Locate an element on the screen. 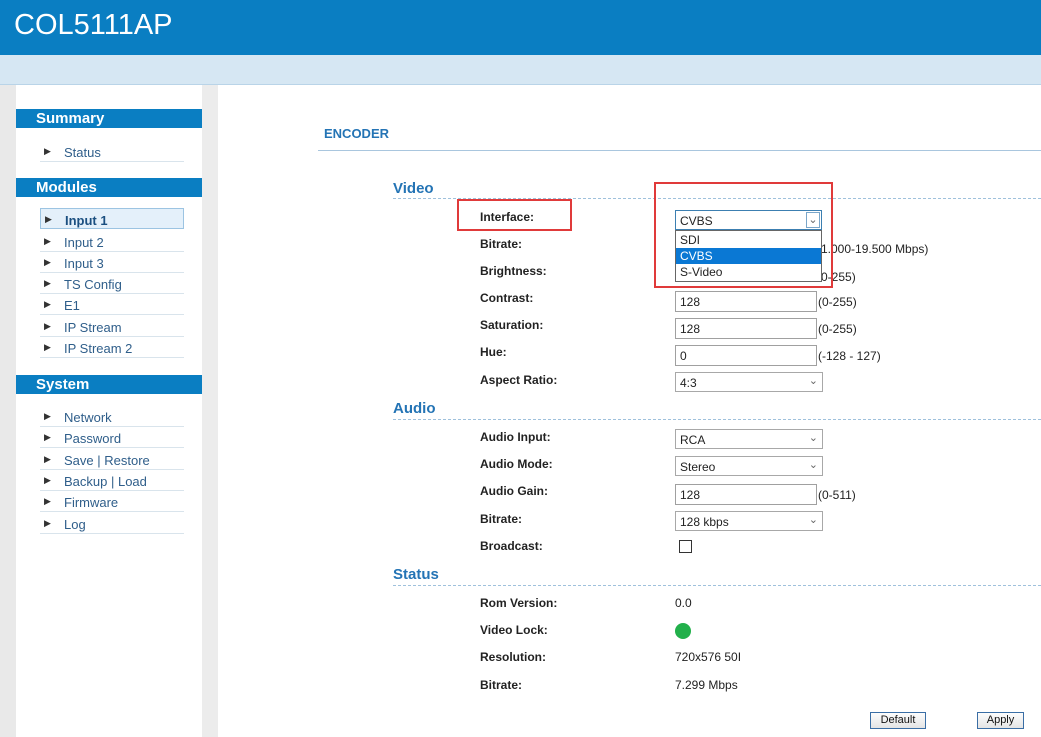 This screenshot has width=1041, height=737. sidebar-section-modules: Modules is located at coordinates (109, 187).